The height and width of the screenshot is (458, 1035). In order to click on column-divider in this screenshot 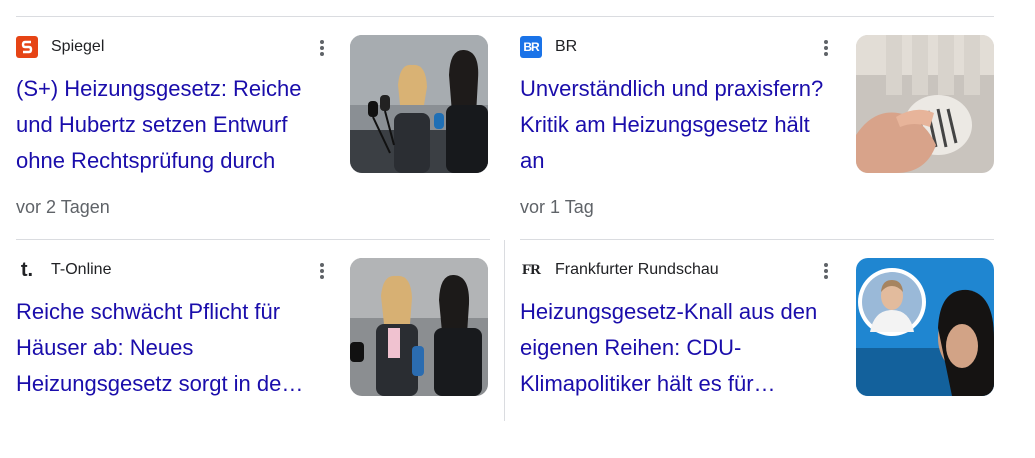, I will do `click(504, 330)`.